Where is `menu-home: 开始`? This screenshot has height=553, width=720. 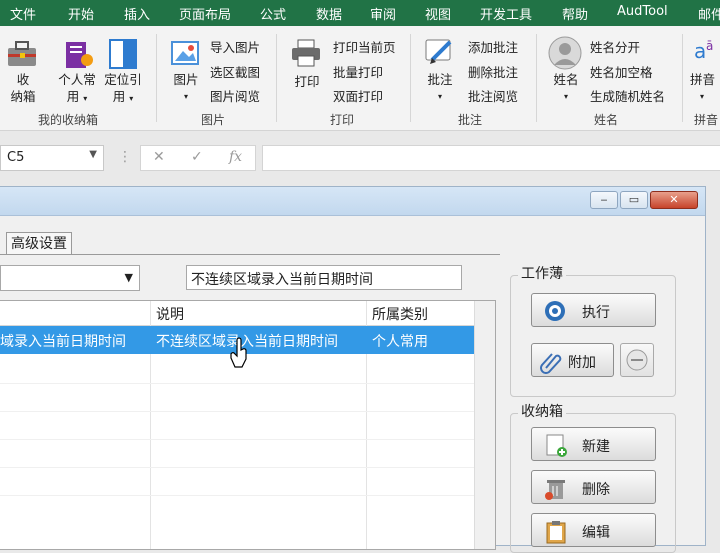
menu-home: 开始 is located at coordinates (81, 13).